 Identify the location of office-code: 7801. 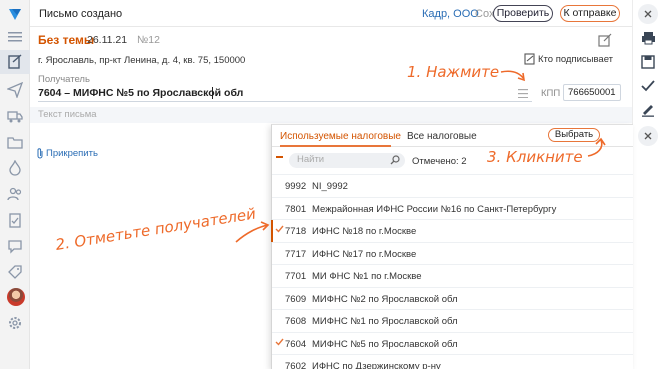
(296, 209).